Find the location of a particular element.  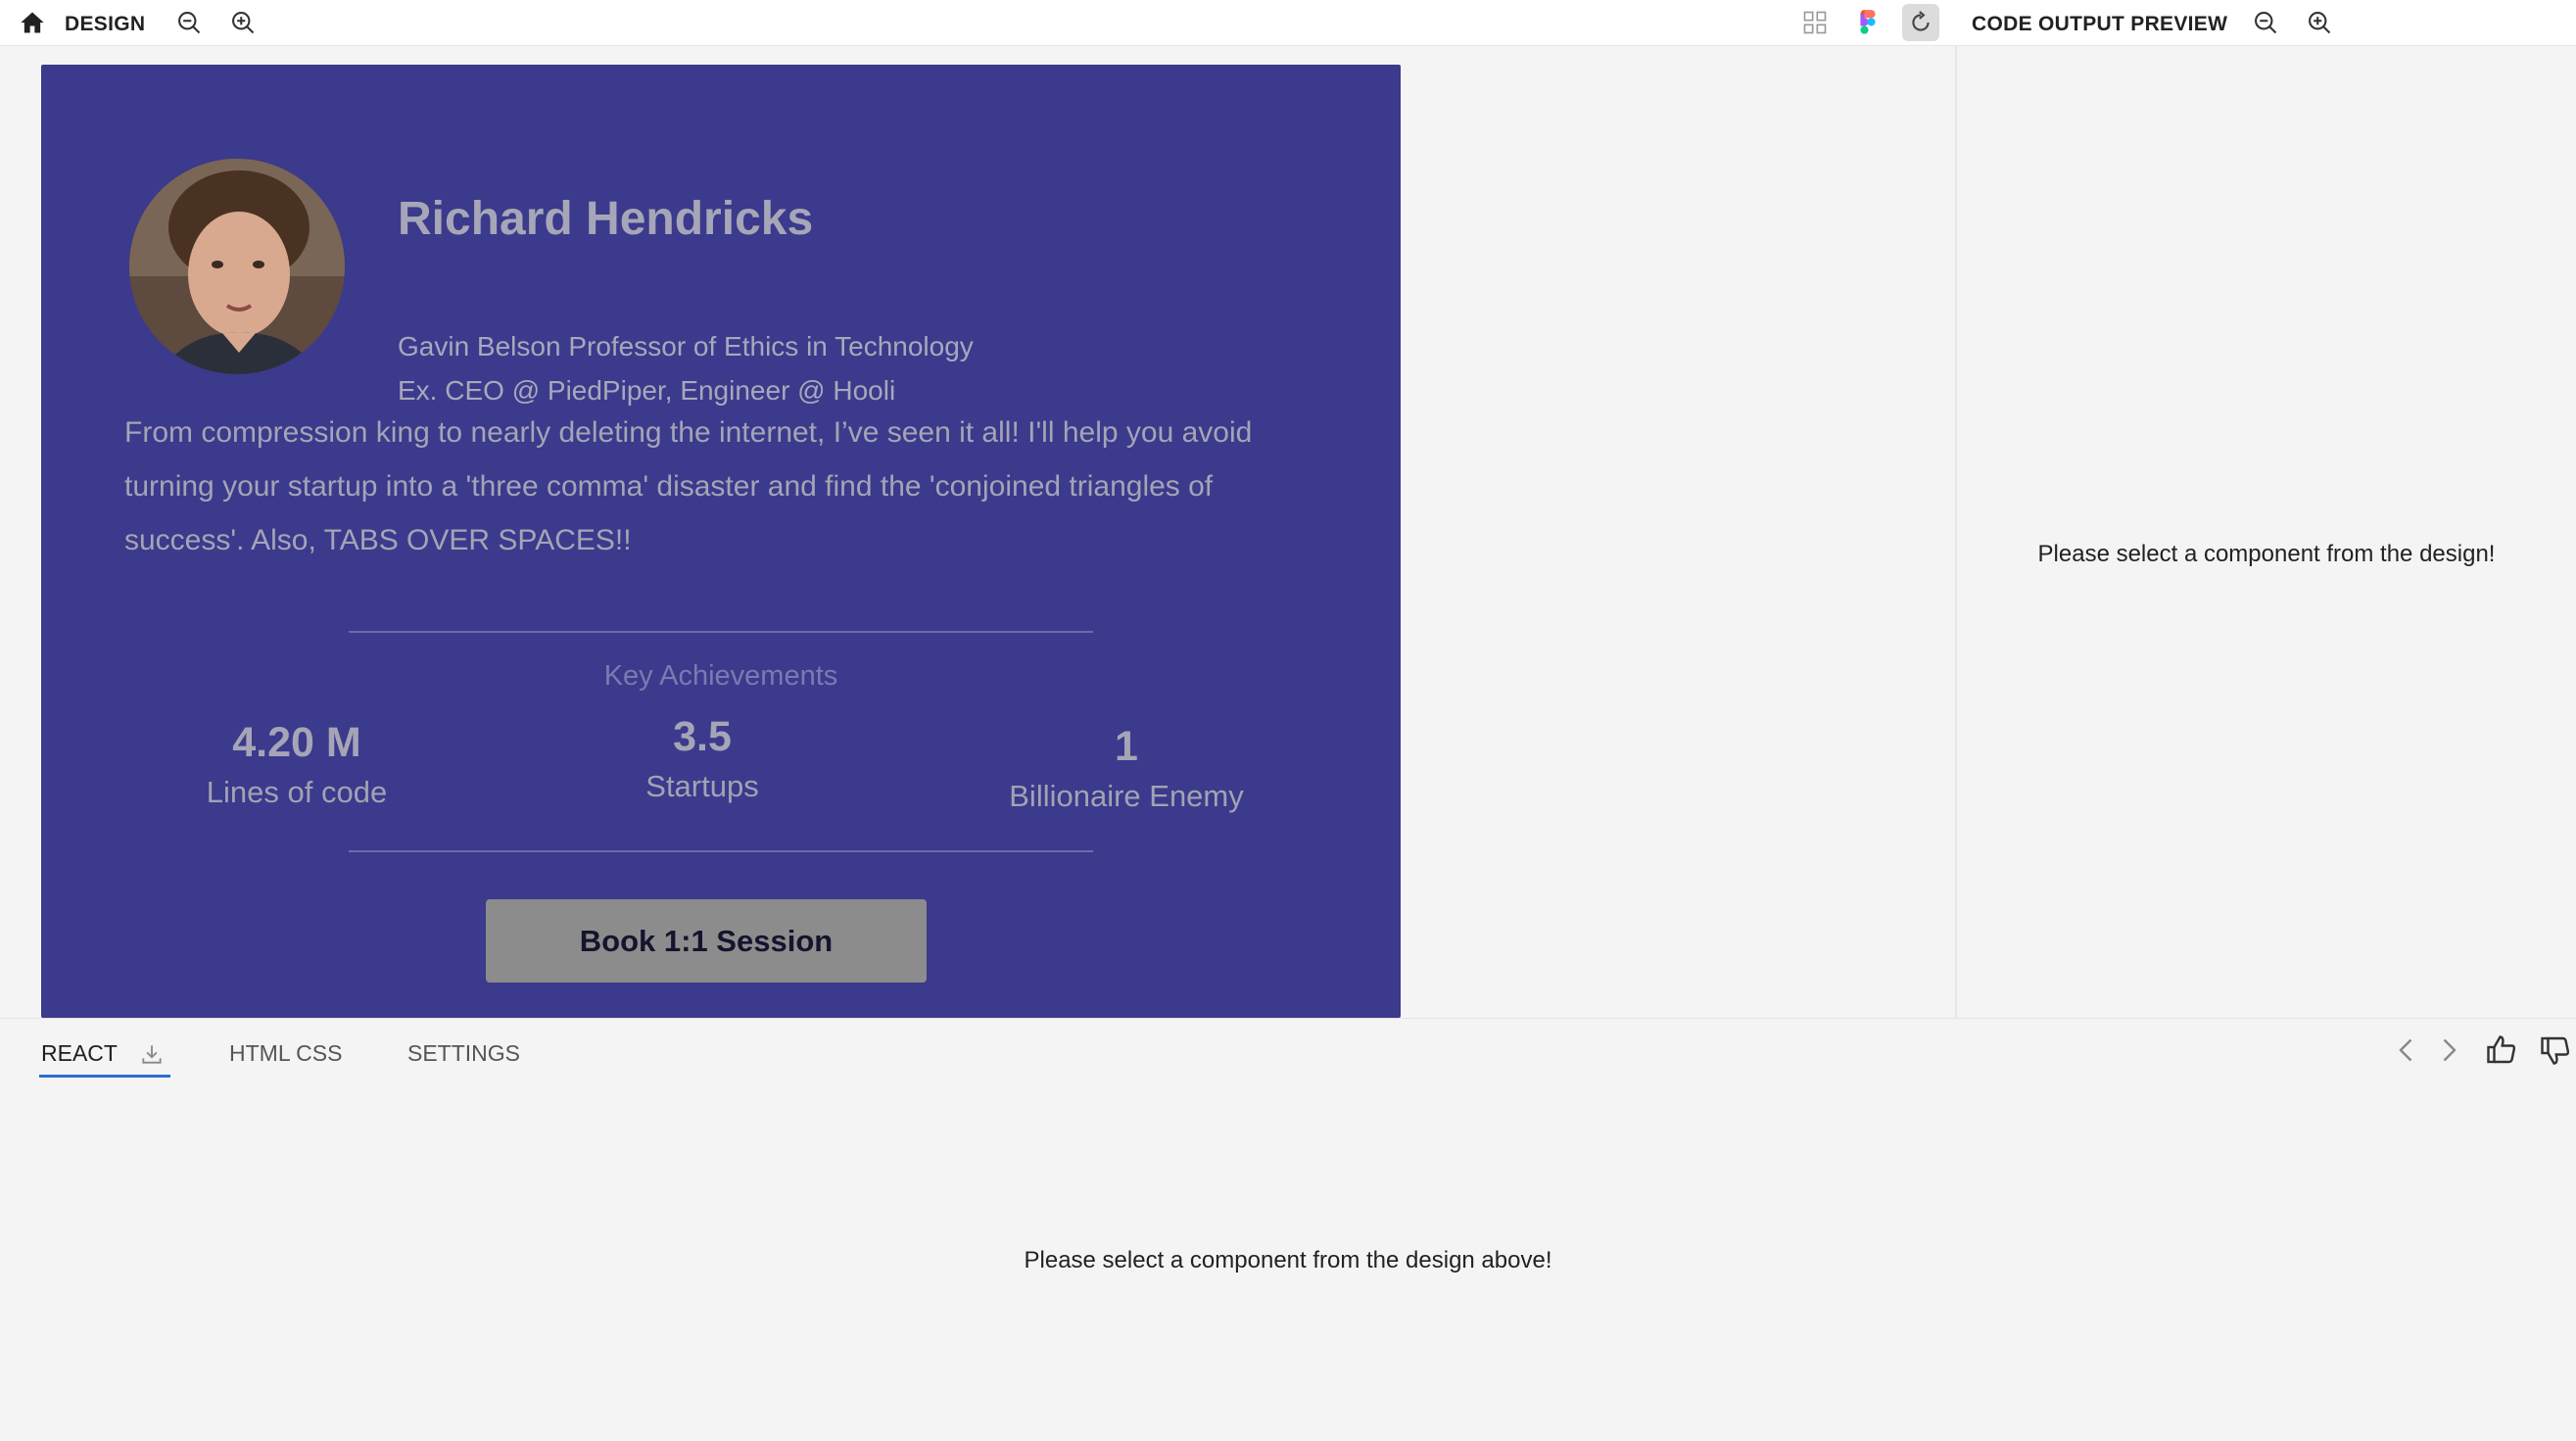

stat-label: Billionaire Enemy is located at coordinates (1126, 796).